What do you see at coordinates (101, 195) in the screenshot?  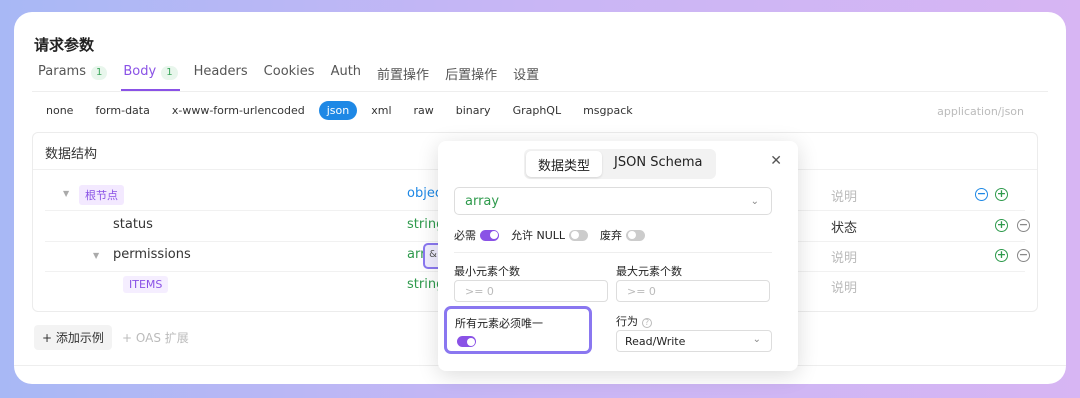 I see `field-name-root: 根节点` at bounding box center [101, 195].